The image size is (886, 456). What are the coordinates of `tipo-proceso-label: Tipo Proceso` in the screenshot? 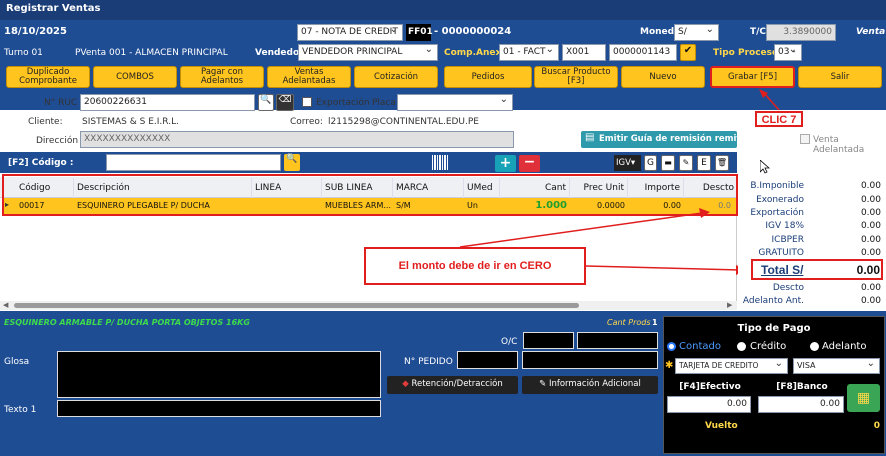 It's located at (746, 53).